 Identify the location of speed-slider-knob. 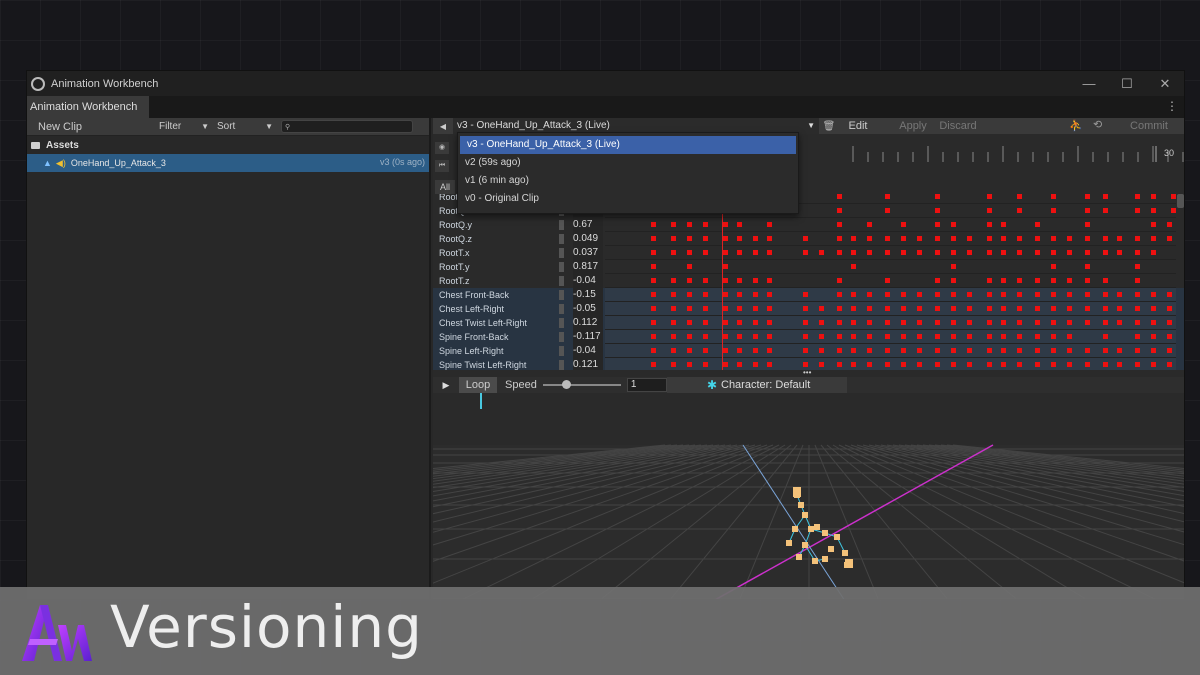
(567, 384).